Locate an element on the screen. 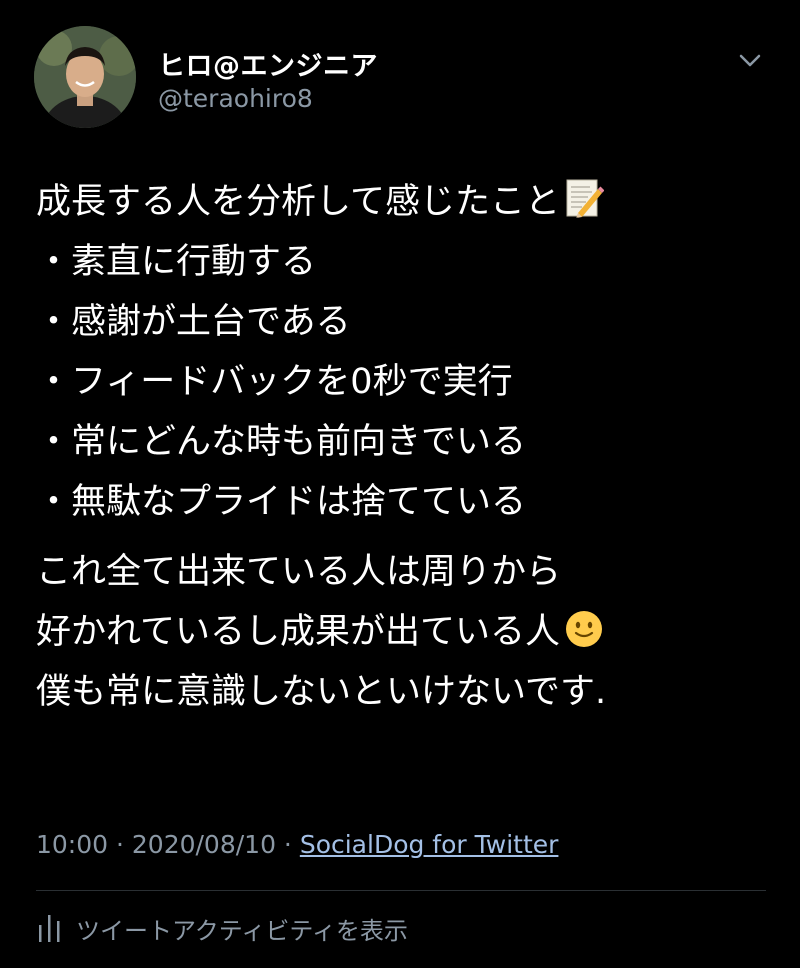 This screenshot has height=968, width=800. chevron-down-icon is located at coordinates (750, 61).